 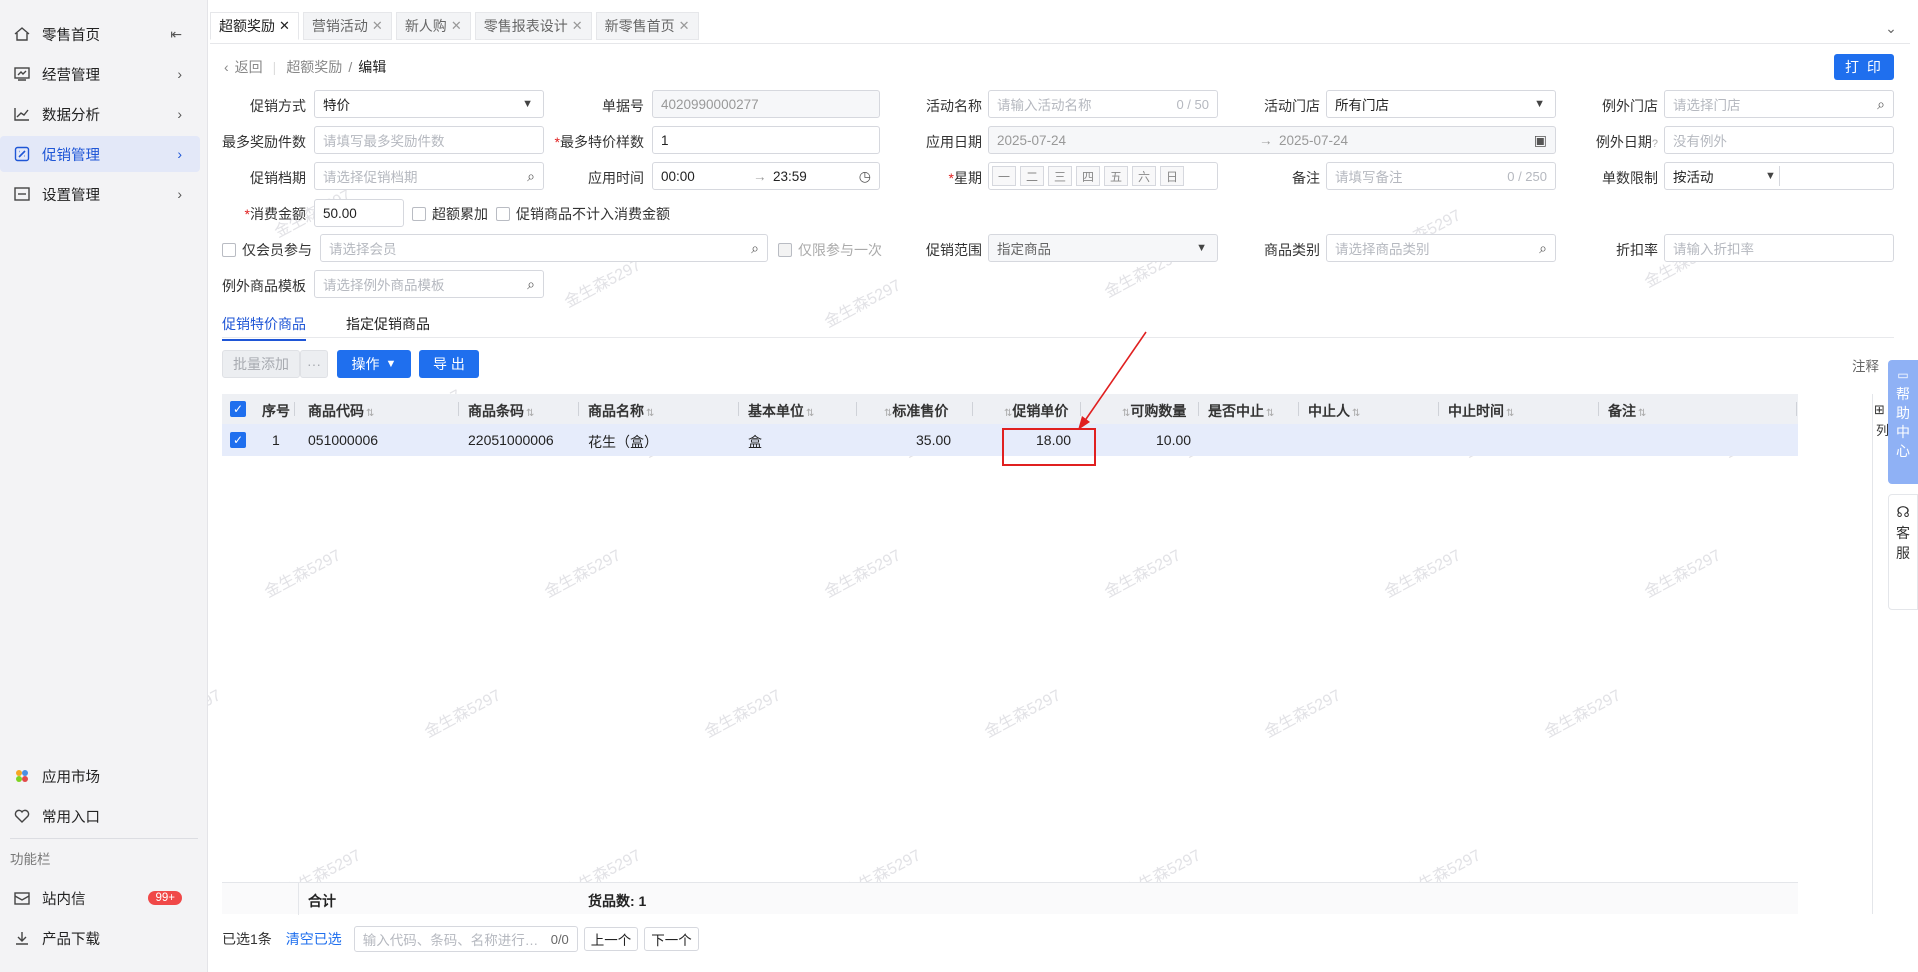 I want to click on operations-button: 操作 ▼, so click(x=374, y=364).